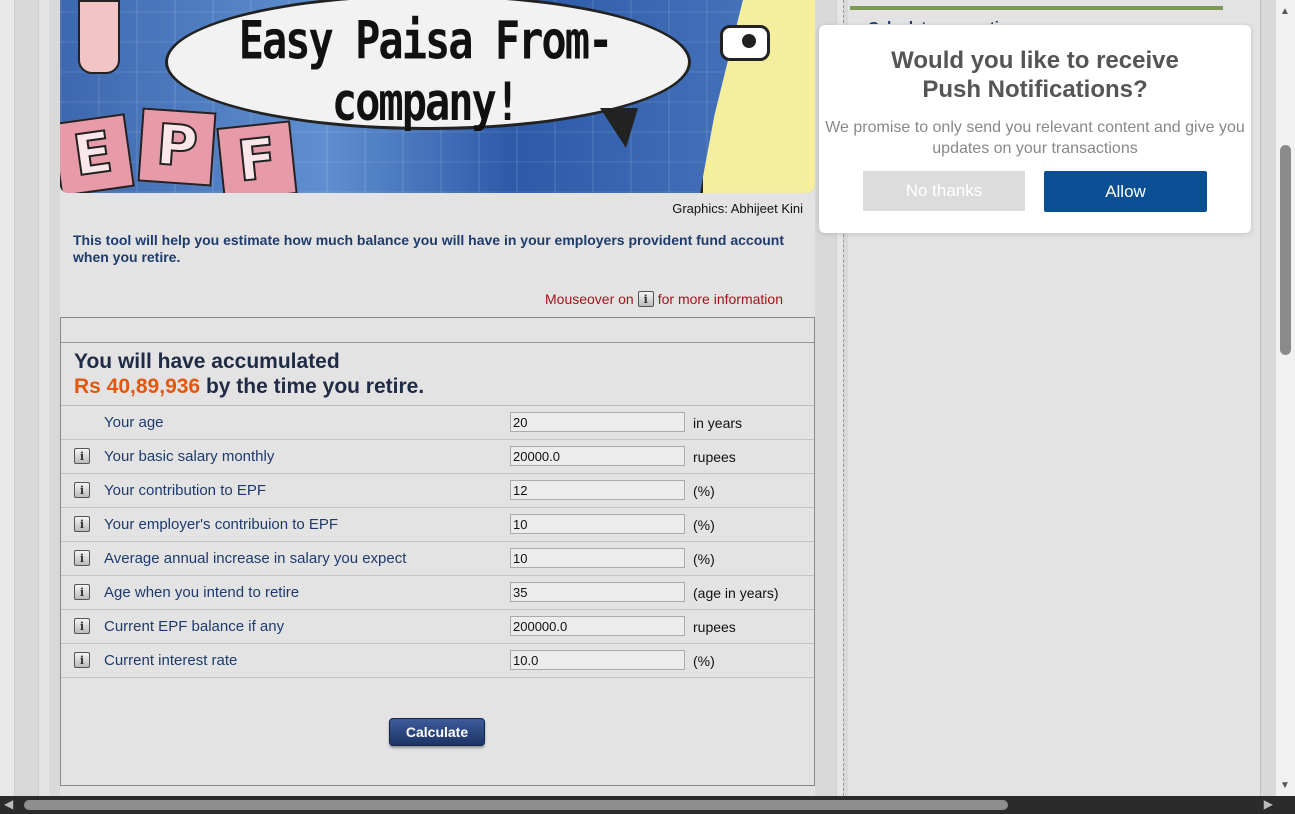  I want to click on horizontal-scrollbar: ◀ ▶, so click(647, 805).